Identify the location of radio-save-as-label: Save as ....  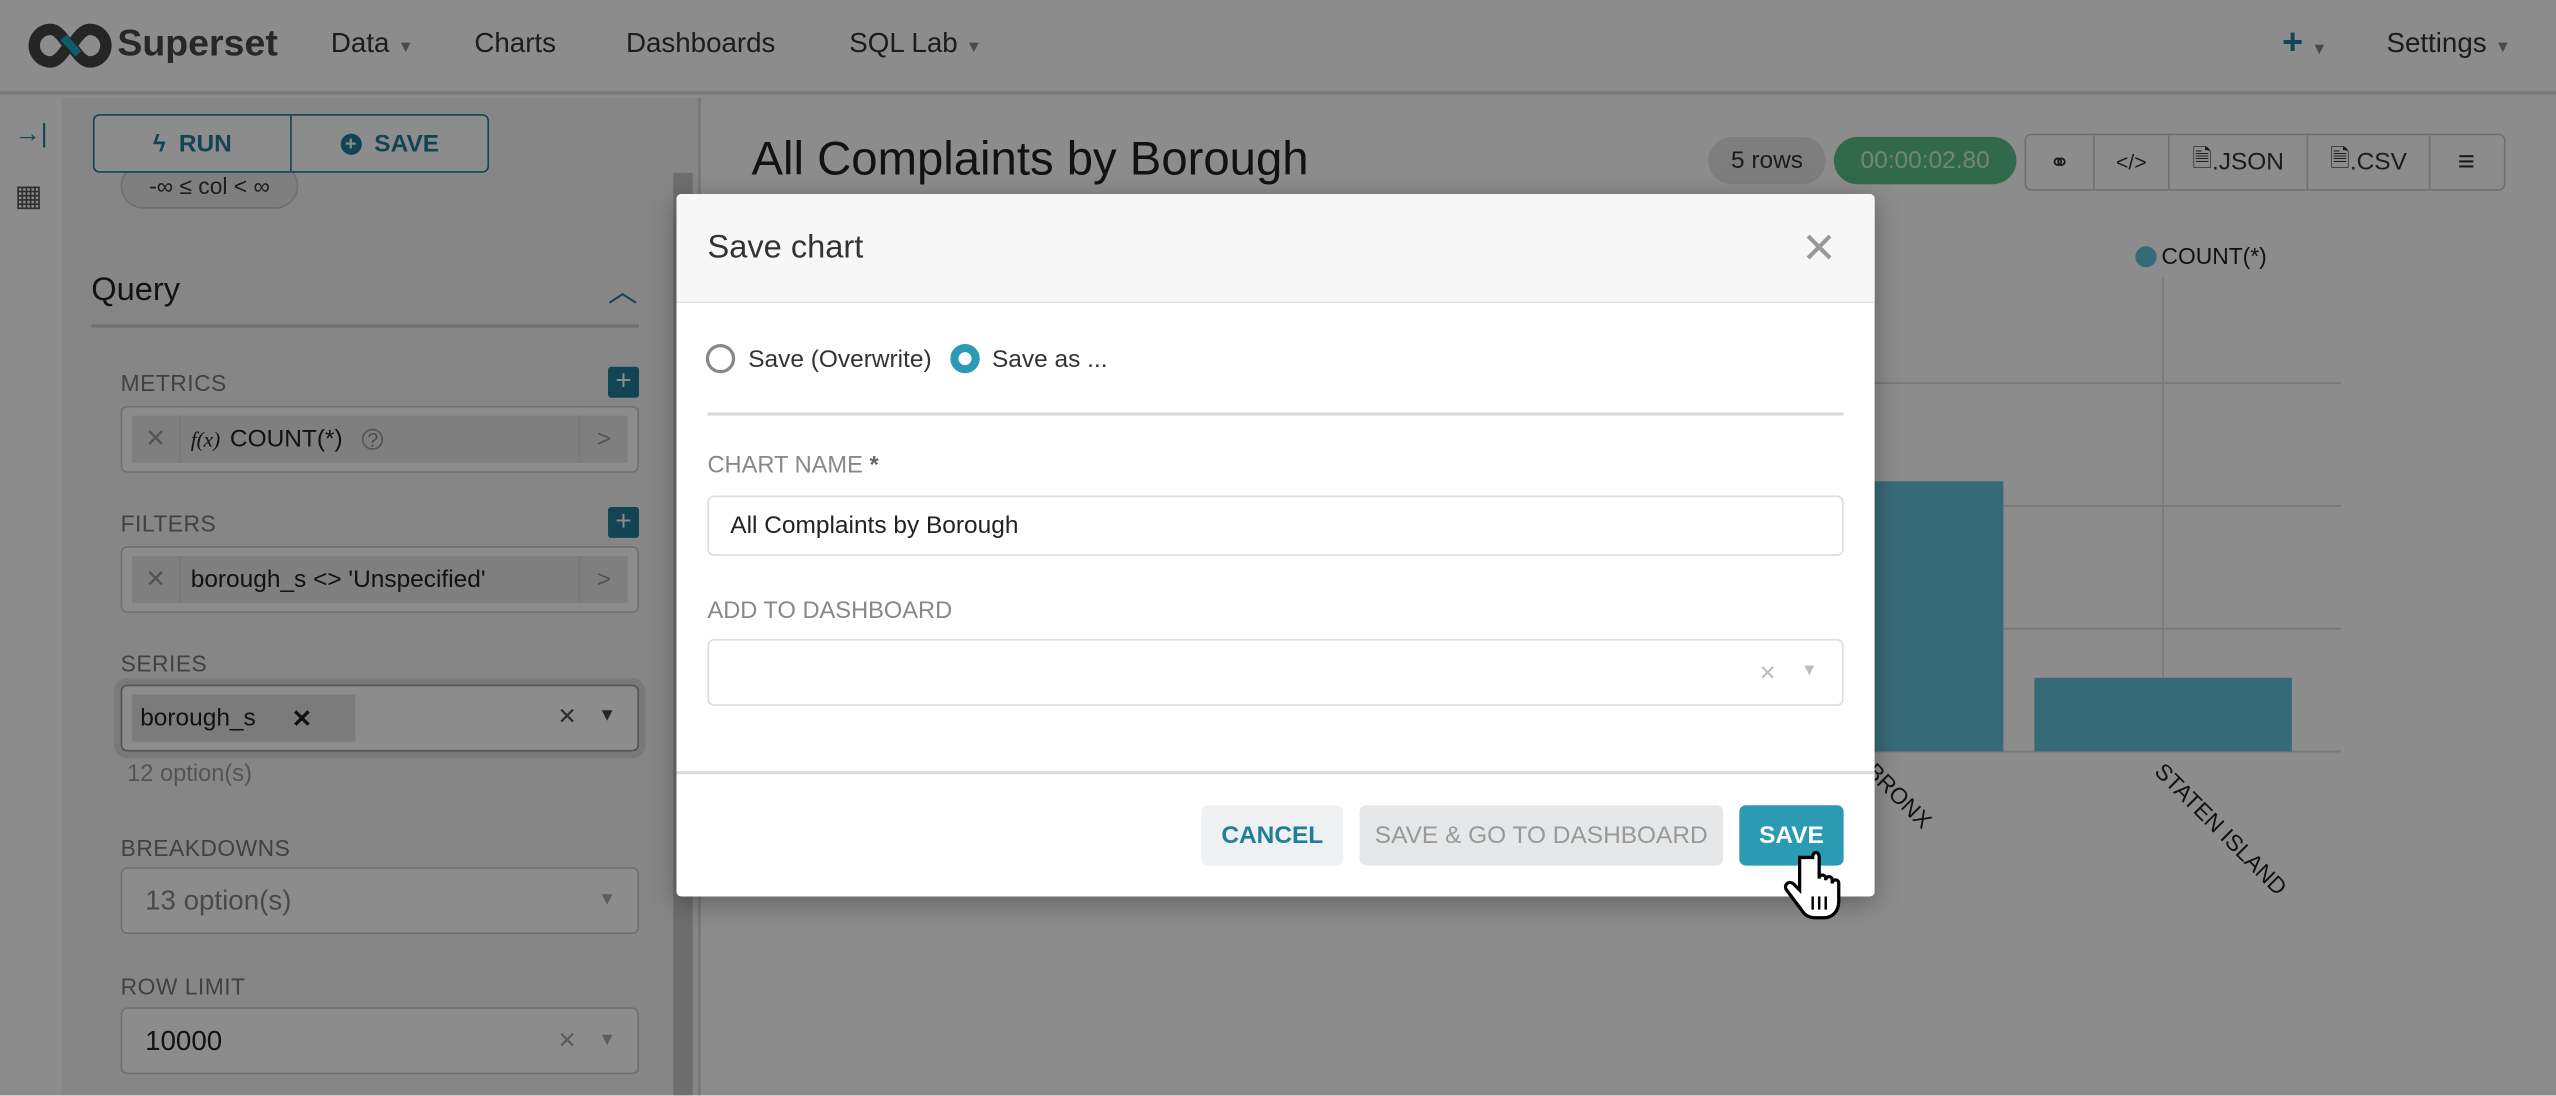
(1050, 359).